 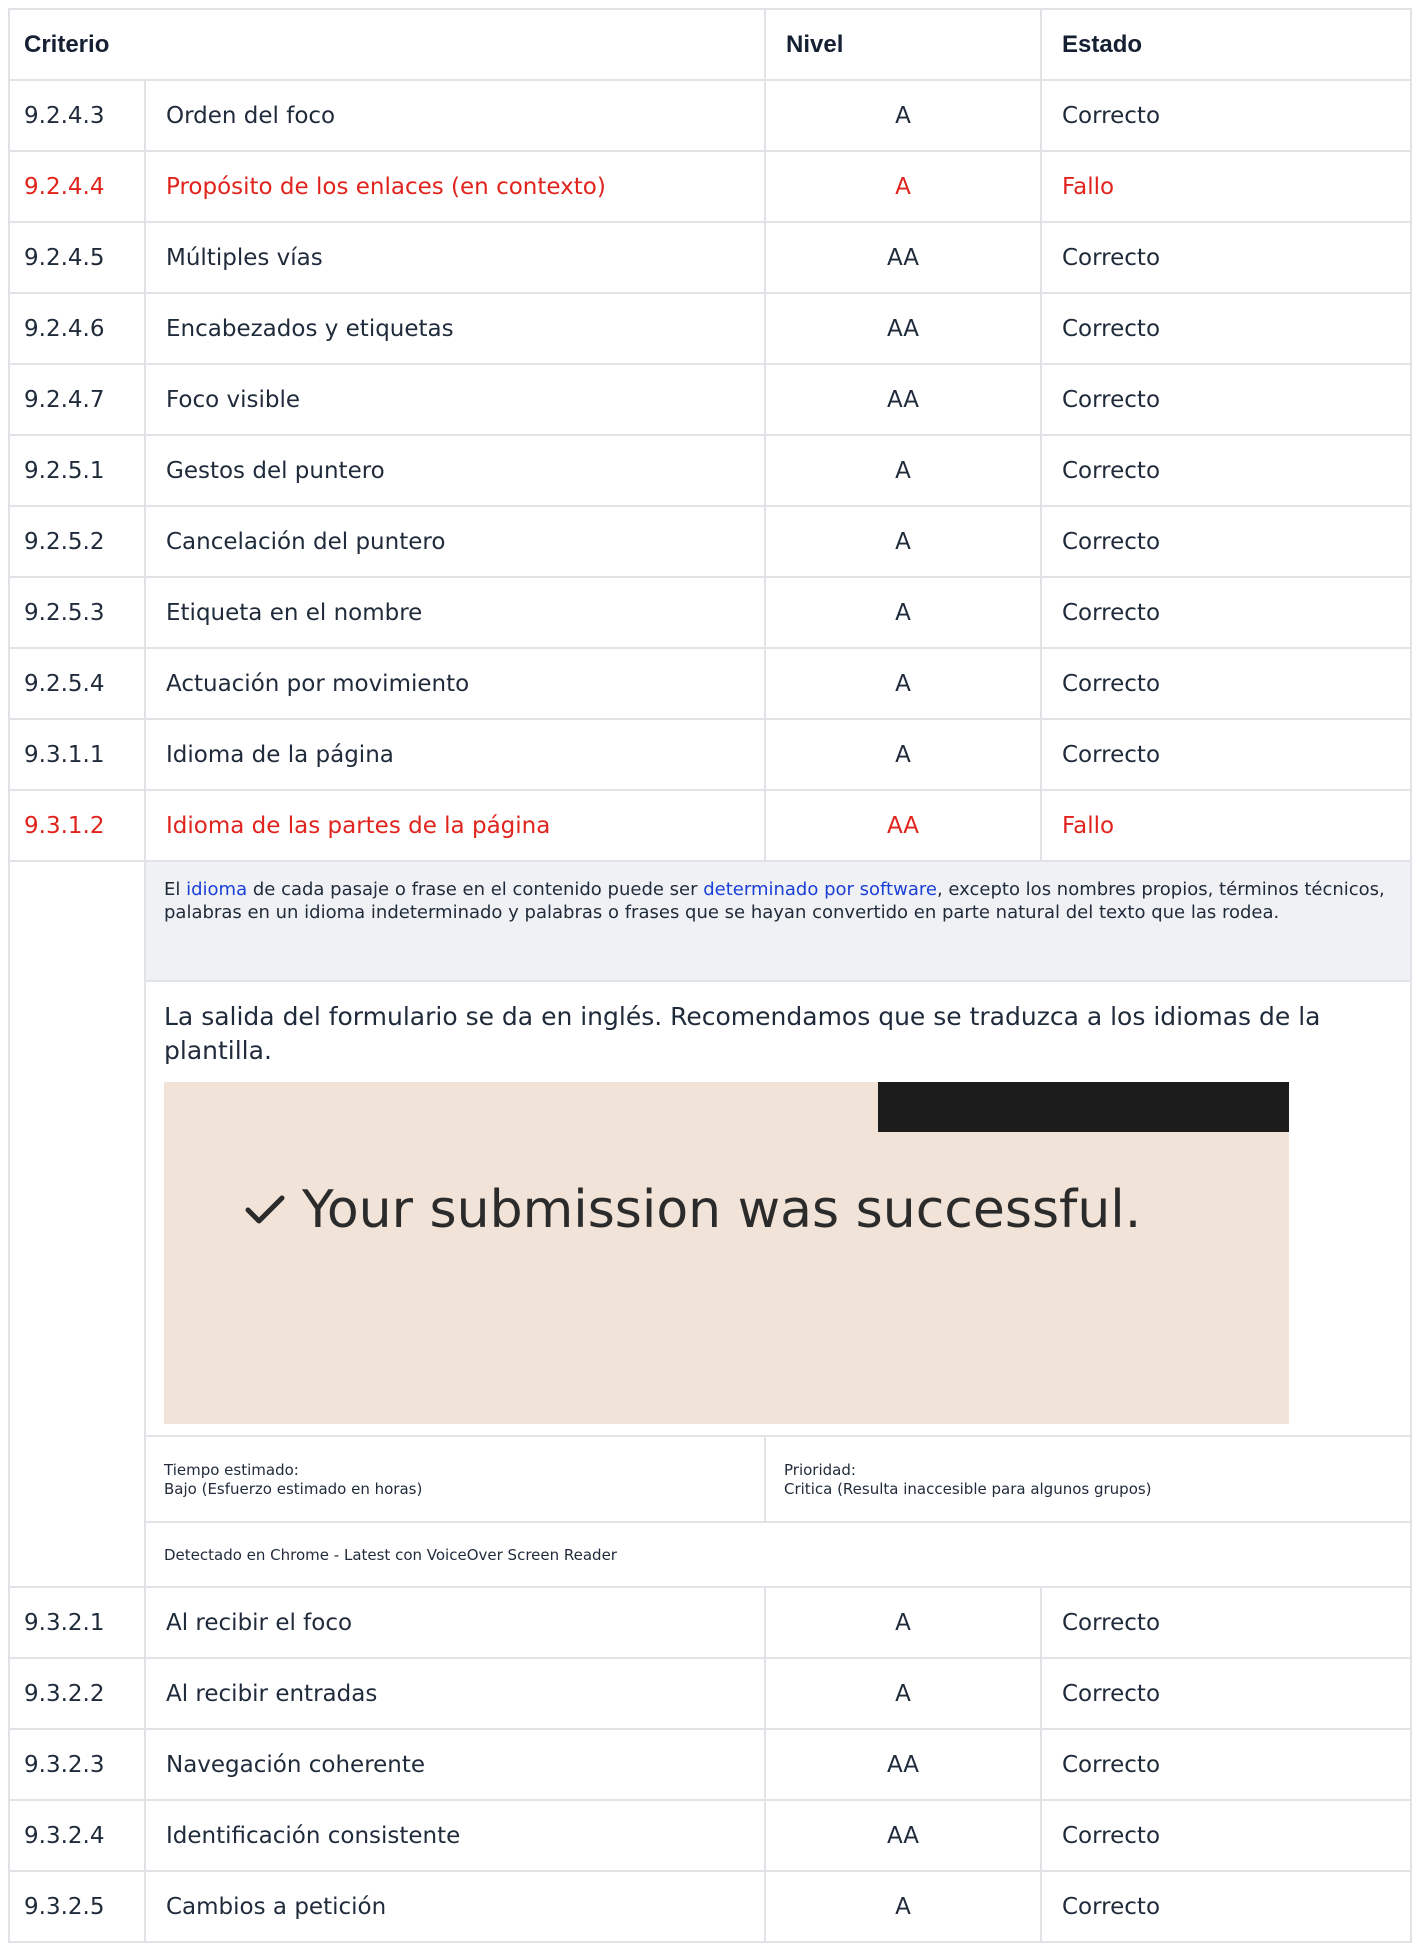 What do you see at coordinates (78, 541) in the screenshot?
I see `criterion-id: 9.2.5.2` at bounding box center [78, 541].